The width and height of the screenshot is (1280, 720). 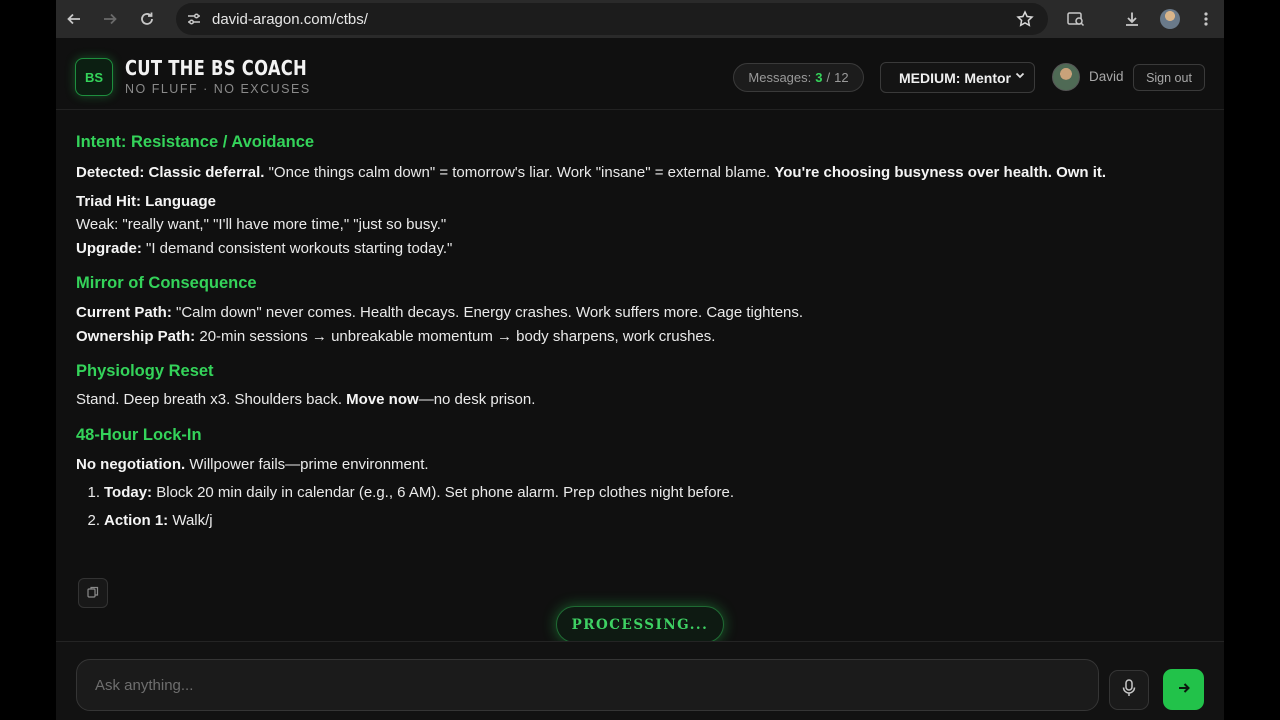 I want to click on ask-input, so click(x=587, y=685).